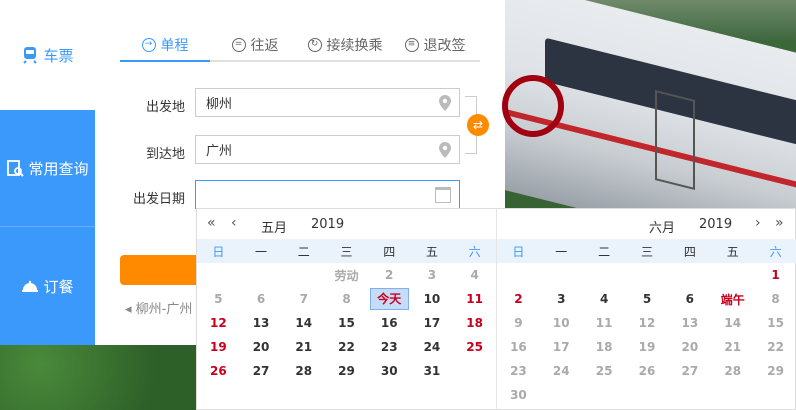 This screenshot has width=796, height=410. What do you see at coordinates (327, 149) in the screenshot?
I see `to-station-input: 广州` at bounding box center [327, 149].